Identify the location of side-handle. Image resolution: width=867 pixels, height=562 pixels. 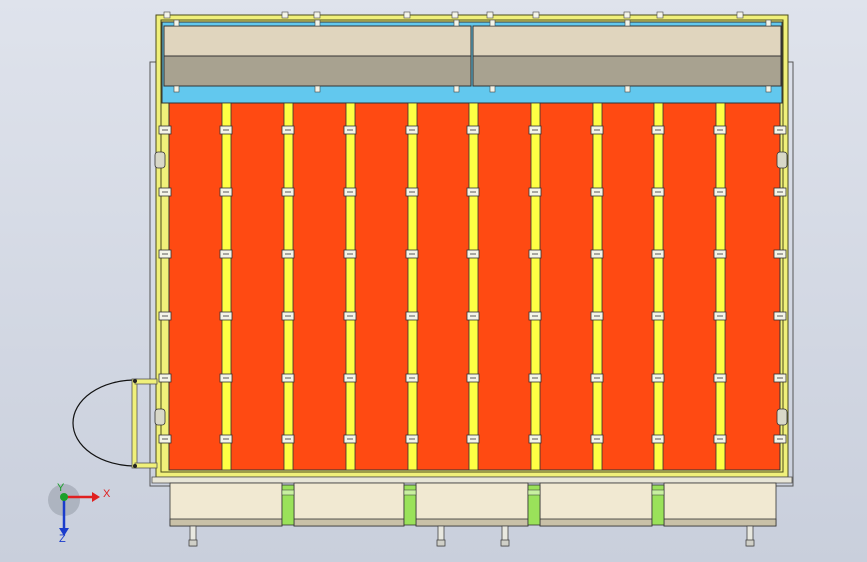
(115, 423).